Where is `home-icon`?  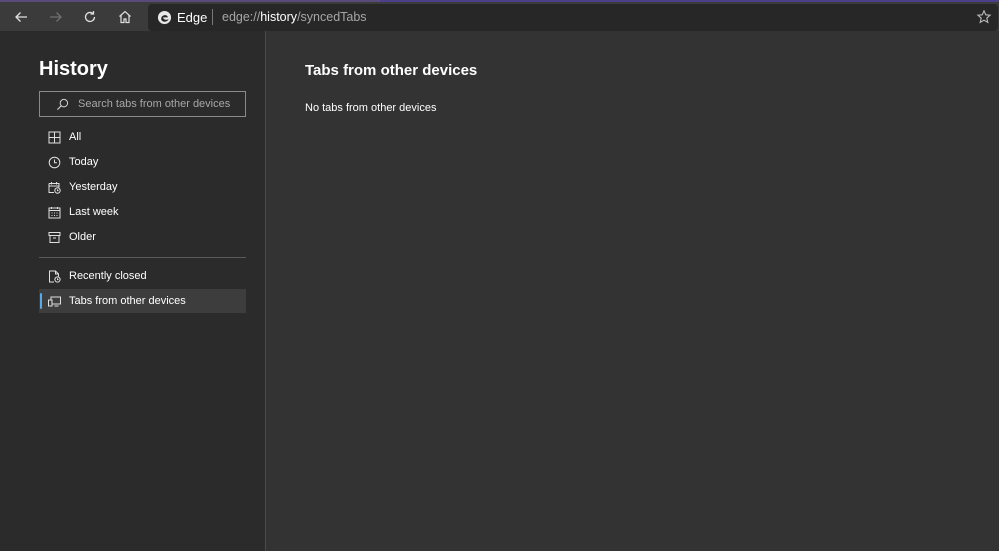
home-icon is located at coordinates (125, 17).